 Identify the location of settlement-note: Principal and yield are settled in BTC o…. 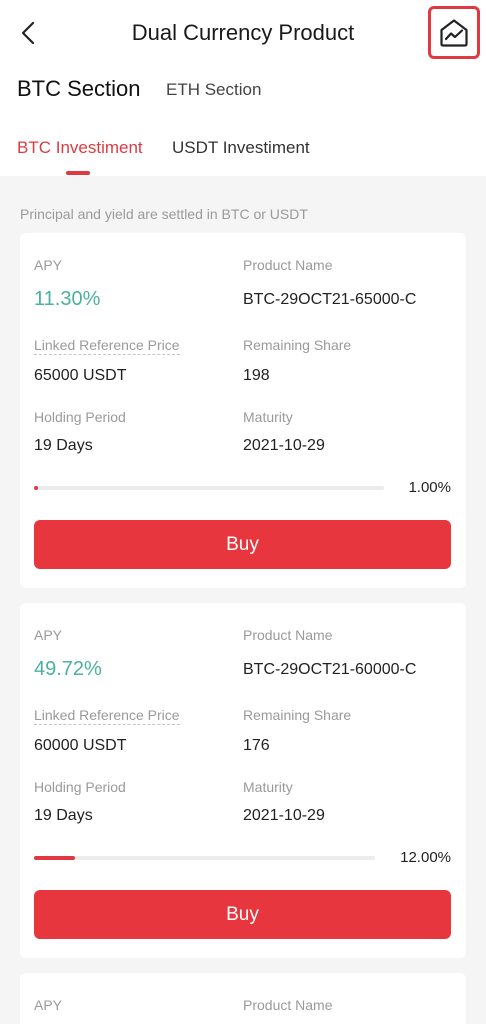
(164, 214).